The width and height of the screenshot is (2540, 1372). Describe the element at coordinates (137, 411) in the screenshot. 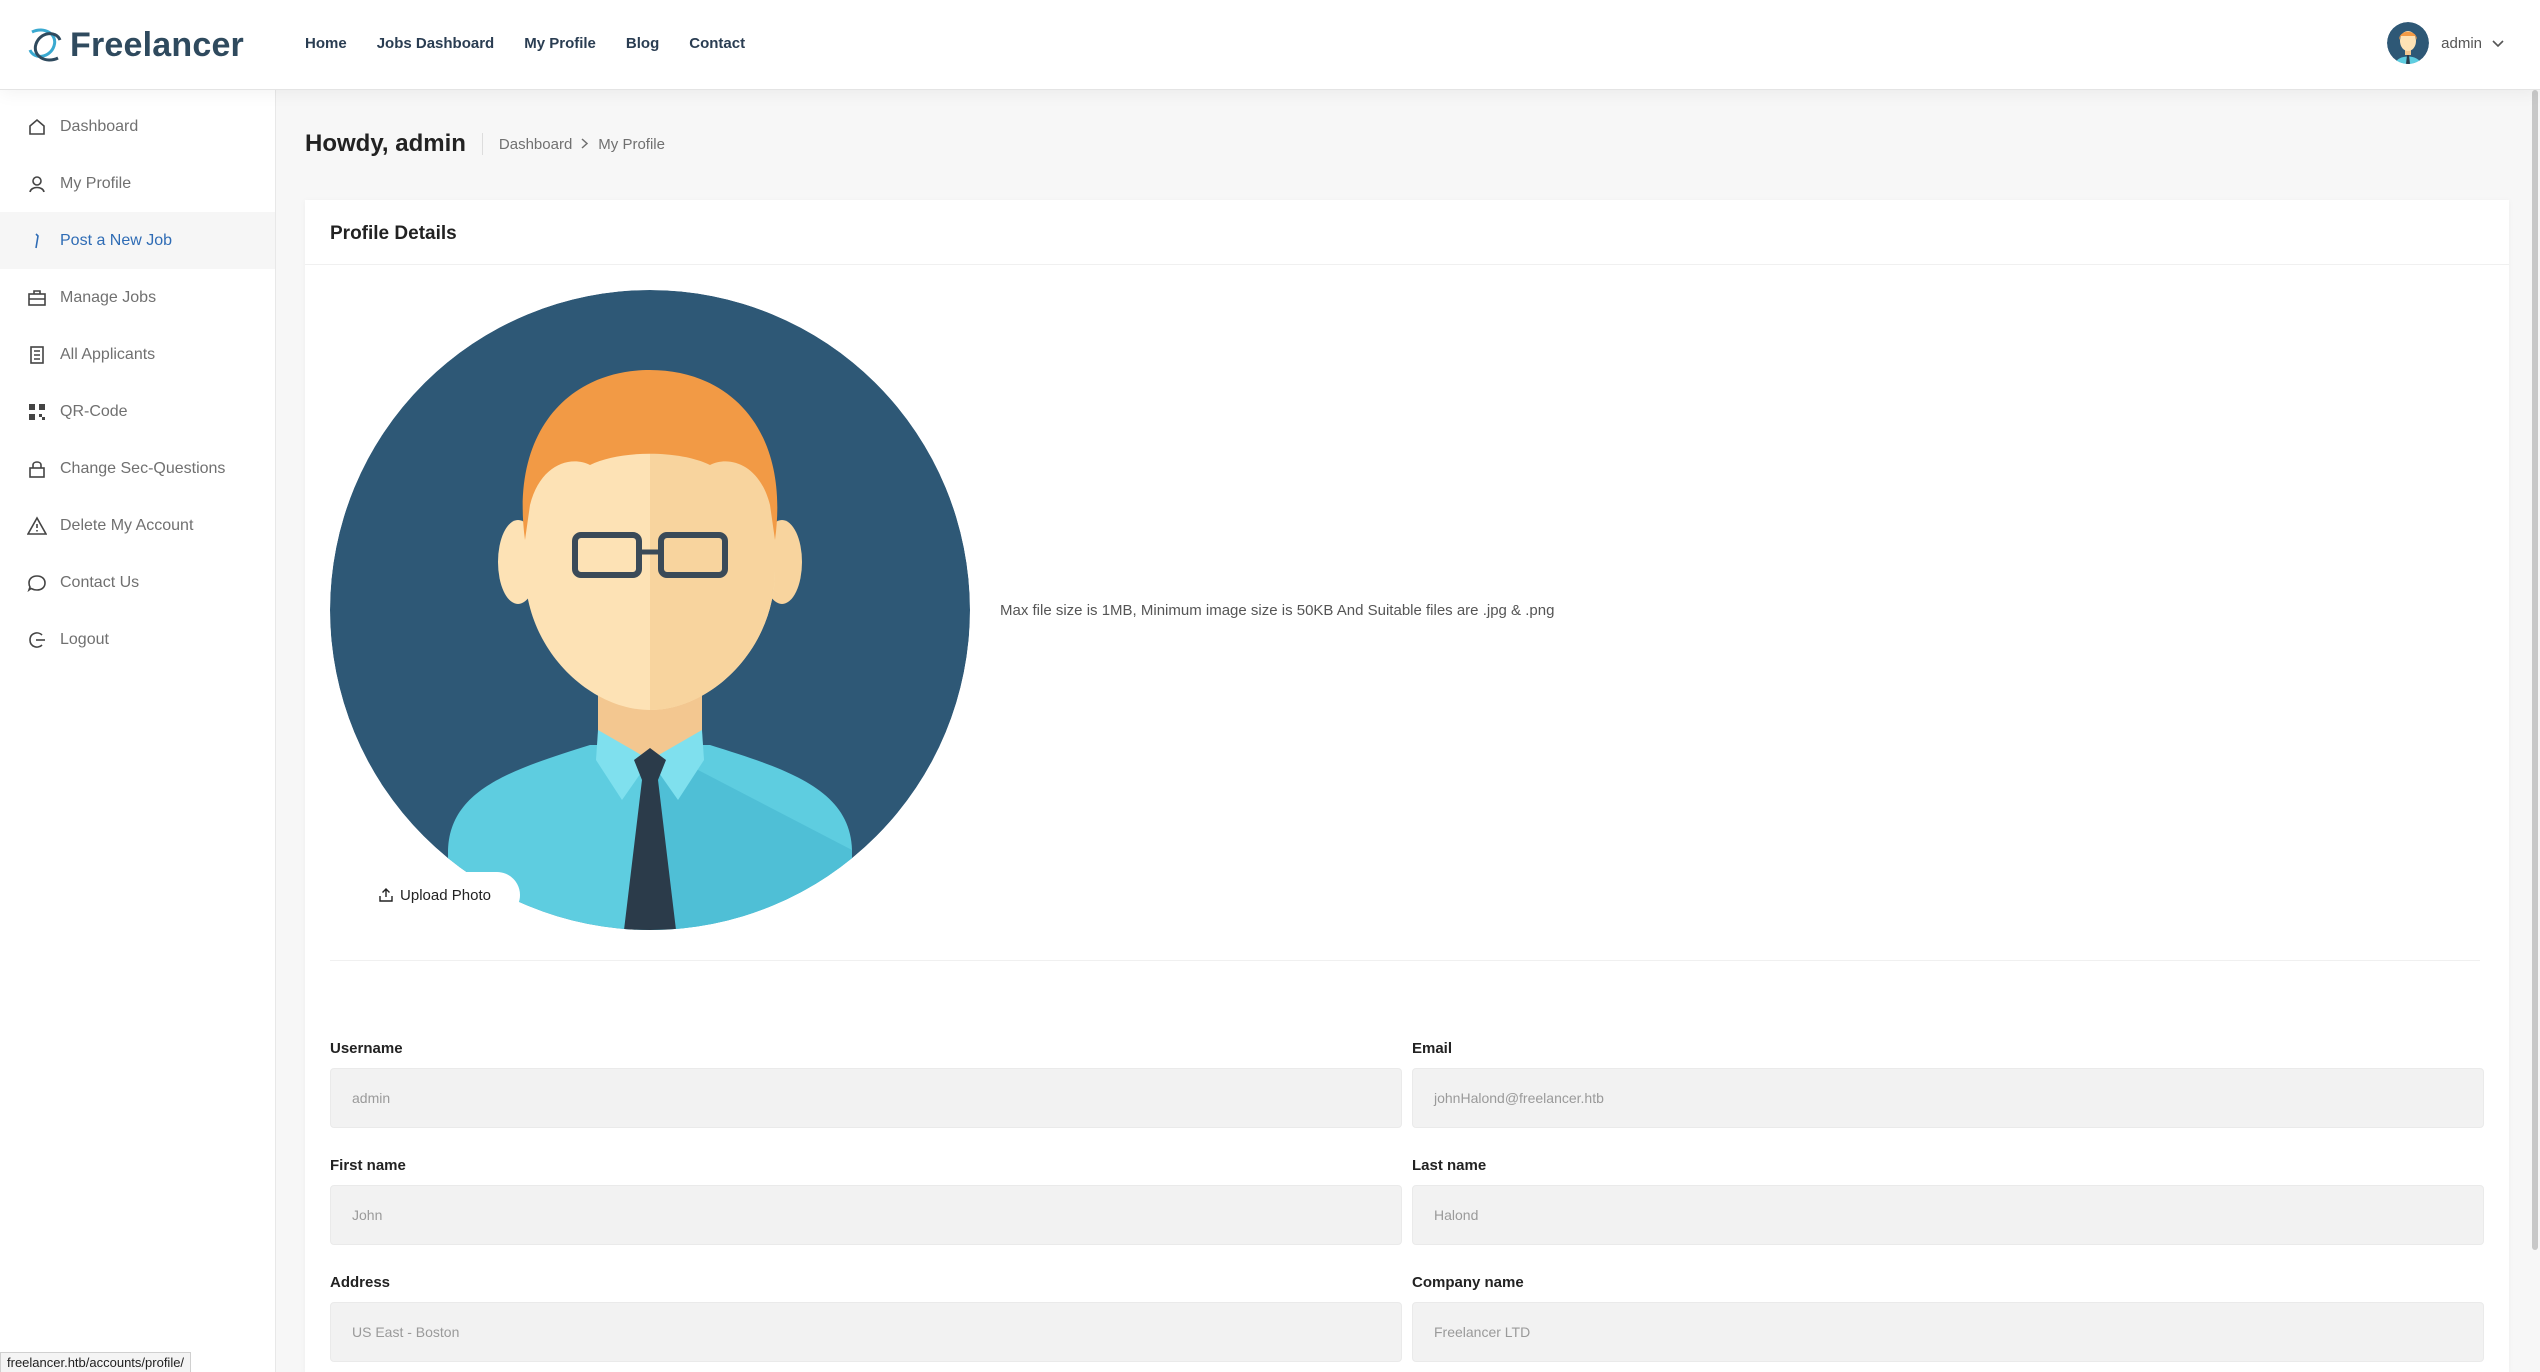

I see `sidebar-item-qr-code: QR-Code` at that location.